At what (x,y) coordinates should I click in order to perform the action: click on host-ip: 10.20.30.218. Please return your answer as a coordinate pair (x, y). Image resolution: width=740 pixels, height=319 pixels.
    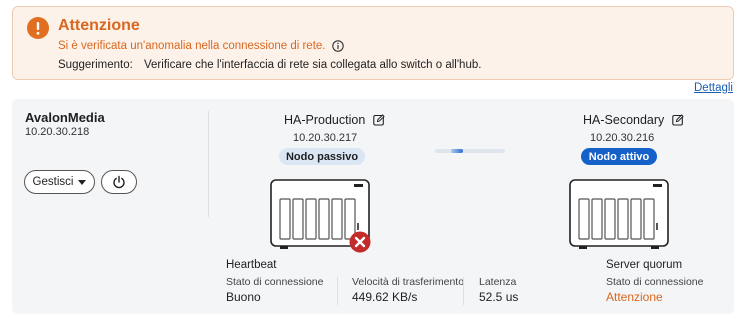
    Looking at the image, I should click on (57, 132).